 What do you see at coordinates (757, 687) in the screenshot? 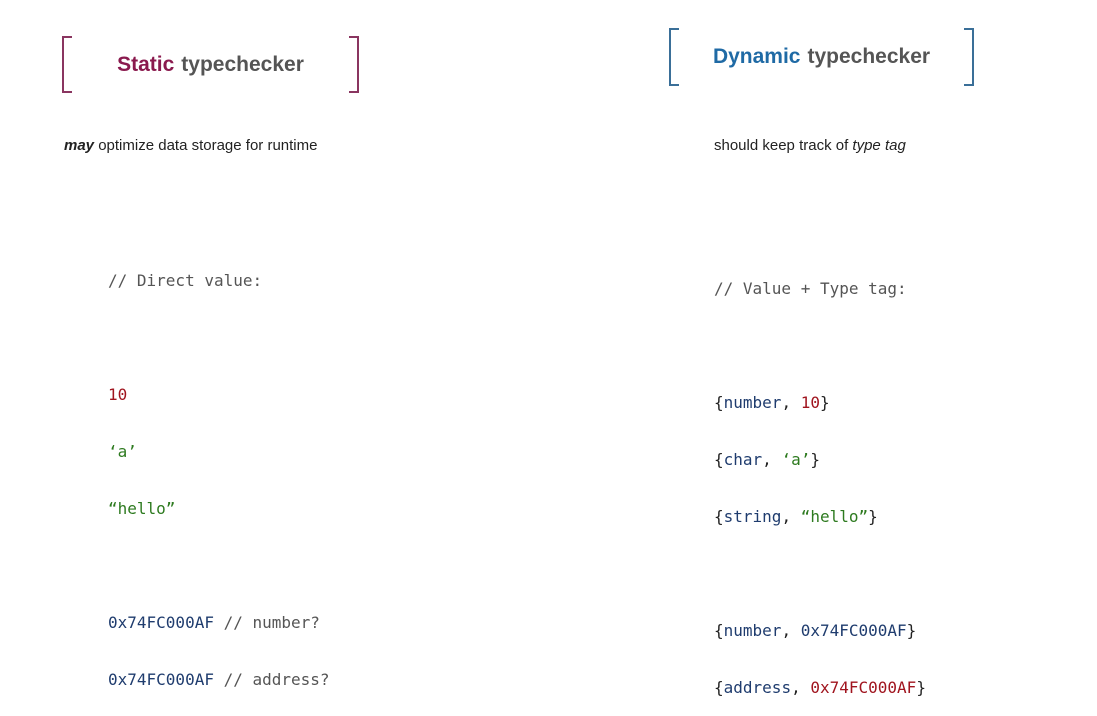
I see `type-tag: address` at bounding box center [757, 687].